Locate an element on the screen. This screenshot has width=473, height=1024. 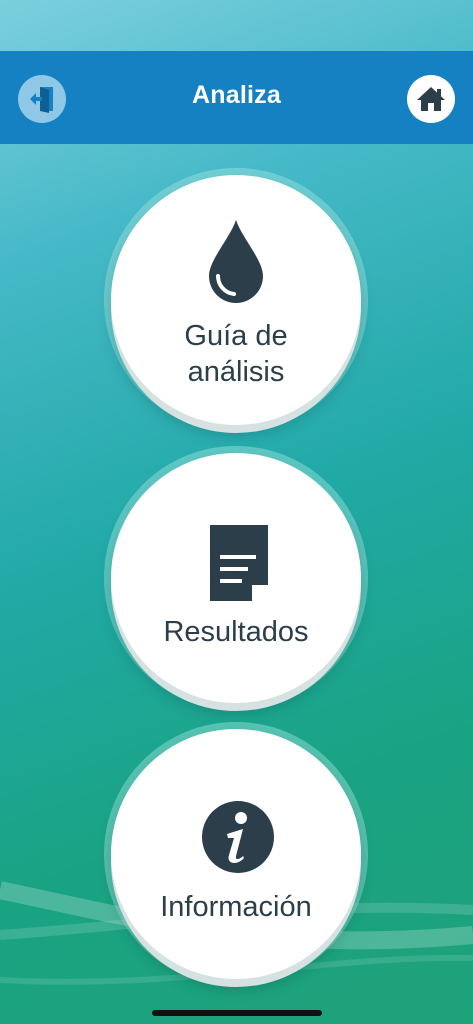
guide-button: Guía de análisis is located at coordinates (236, 300).